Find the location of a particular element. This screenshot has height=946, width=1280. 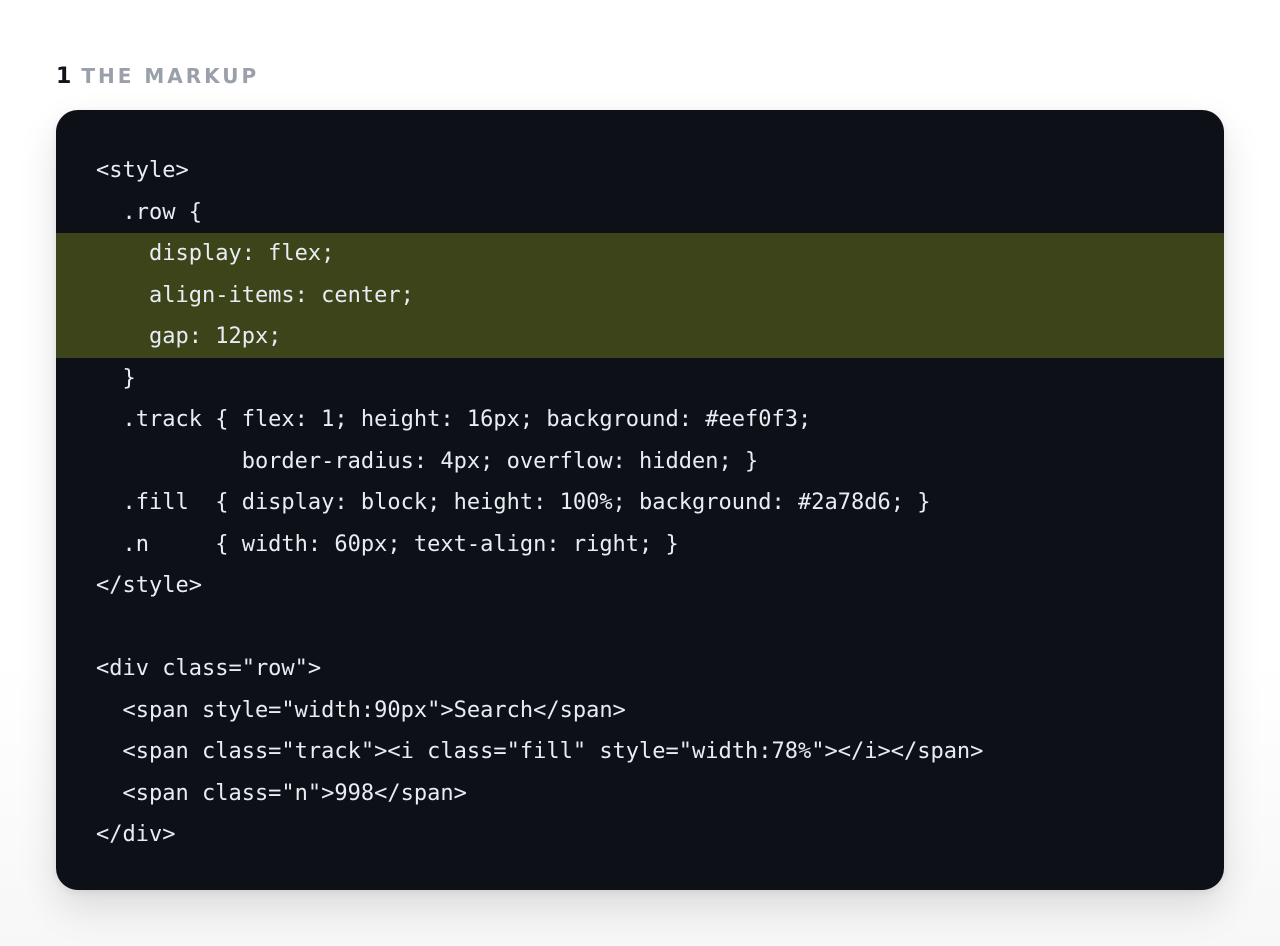

code-line: </style> is located at coordinates (149, 585).